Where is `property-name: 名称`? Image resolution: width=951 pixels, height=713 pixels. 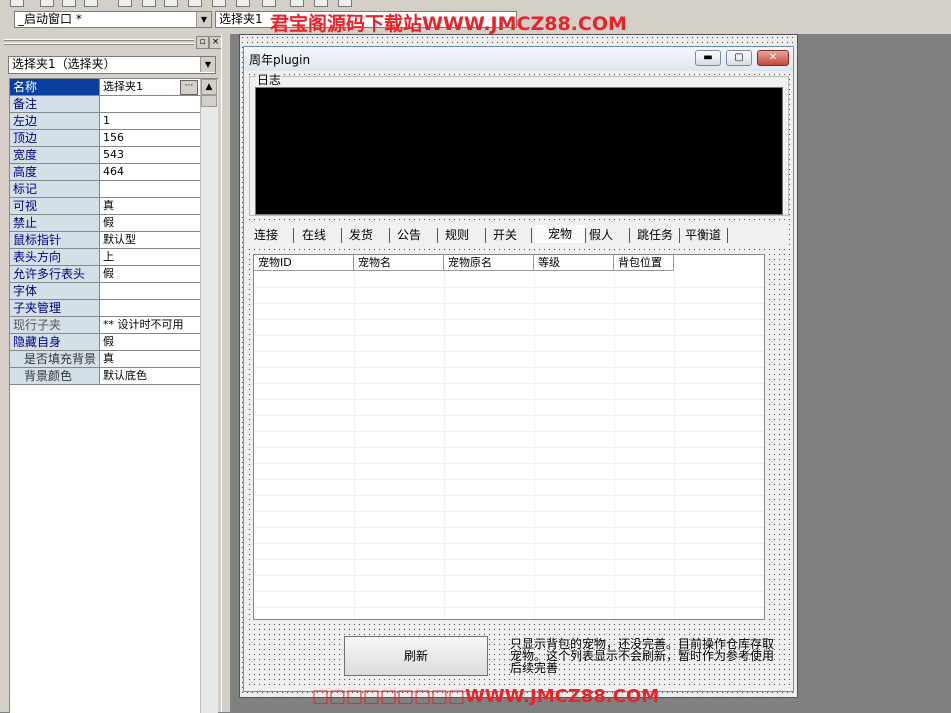 property-name: 名称 is located at coordinates (55, 87).